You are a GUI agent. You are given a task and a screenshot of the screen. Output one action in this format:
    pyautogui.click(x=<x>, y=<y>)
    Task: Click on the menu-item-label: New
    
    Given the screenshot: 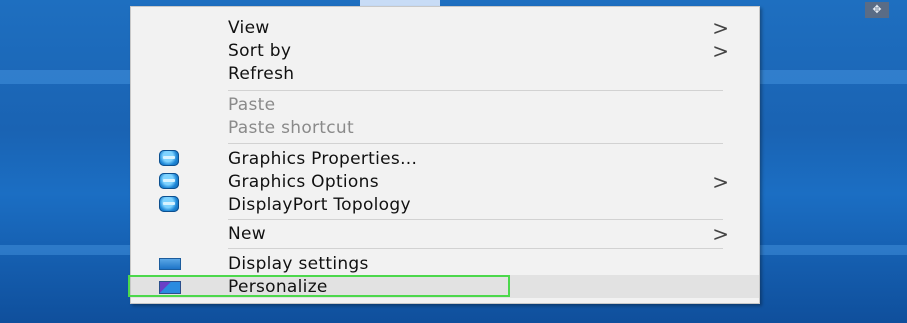 What is the action you would take?
    pyautogui.click(x=247, y=233)
    